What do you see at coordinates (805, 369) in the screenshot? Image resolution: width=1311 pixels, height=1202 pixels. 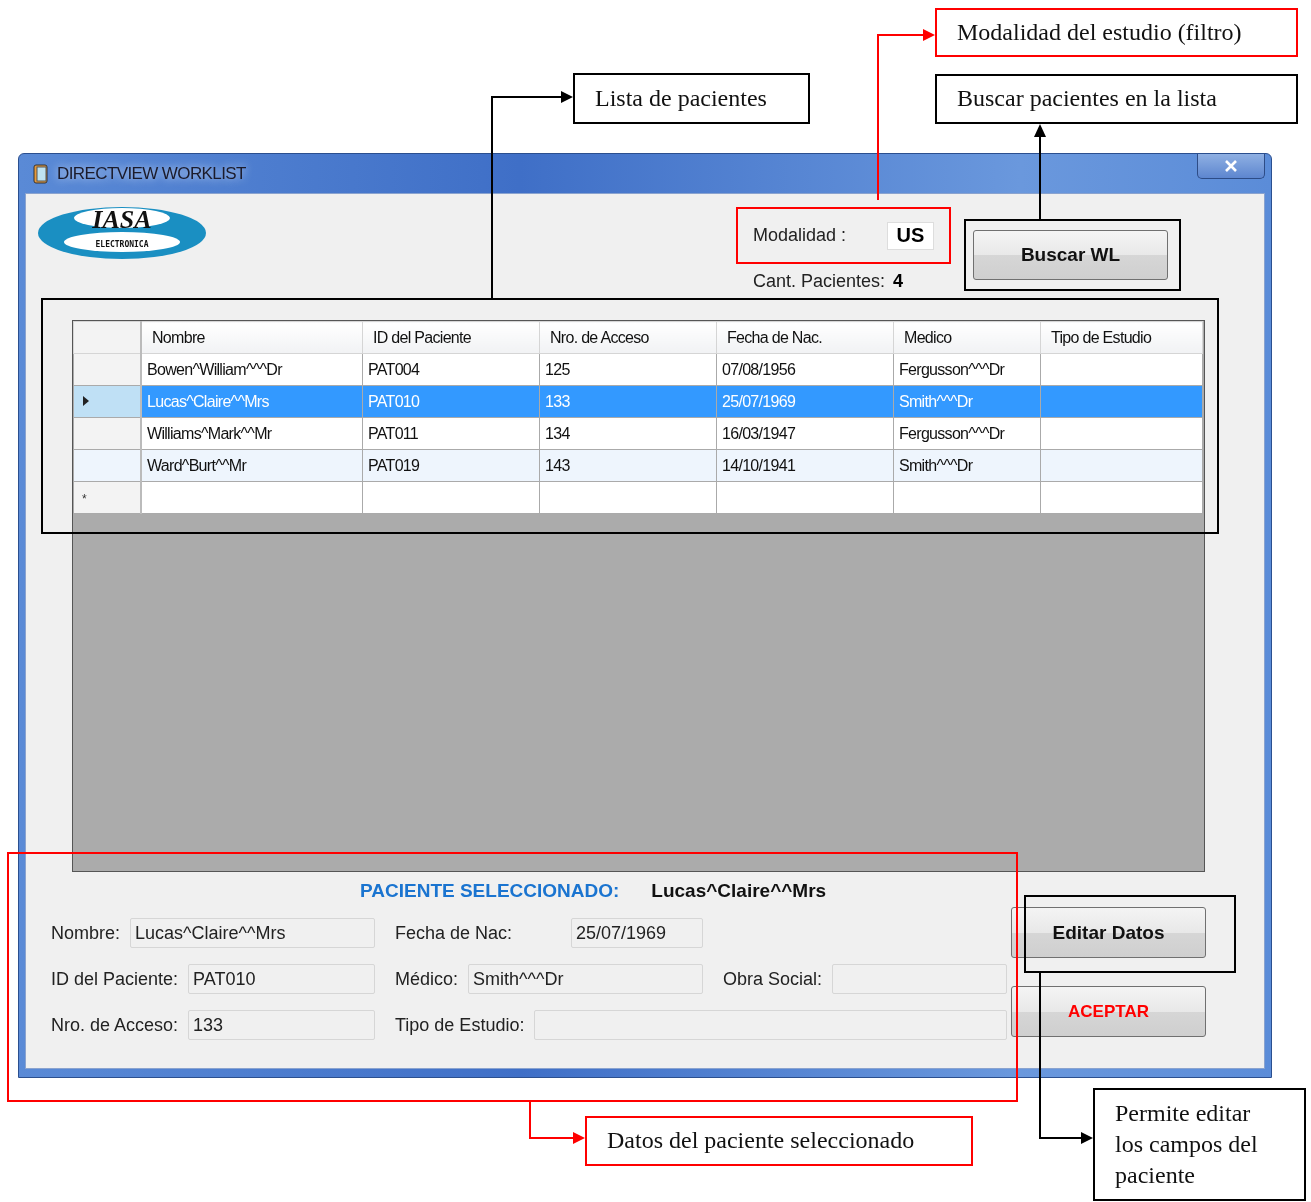 I see `table-cell: 07/08/1956` at bounding box center [805, 369].